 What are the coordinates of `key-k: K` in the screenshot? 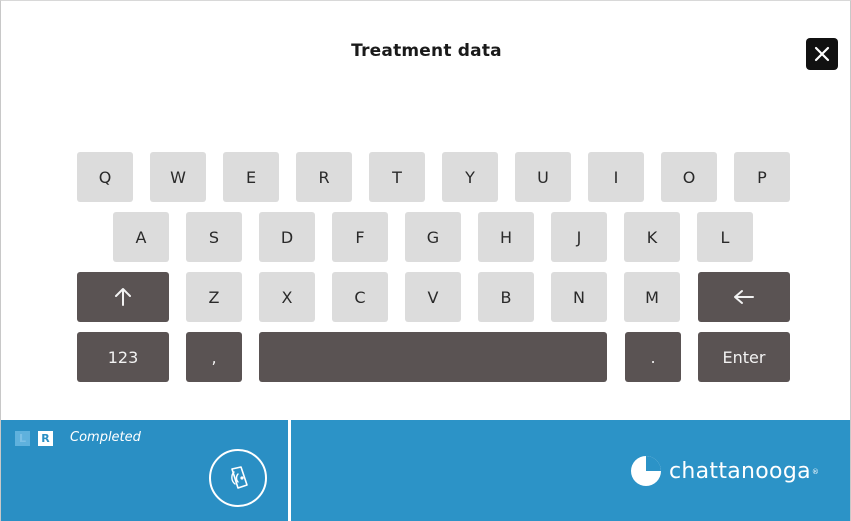 It's located at (652, 237).